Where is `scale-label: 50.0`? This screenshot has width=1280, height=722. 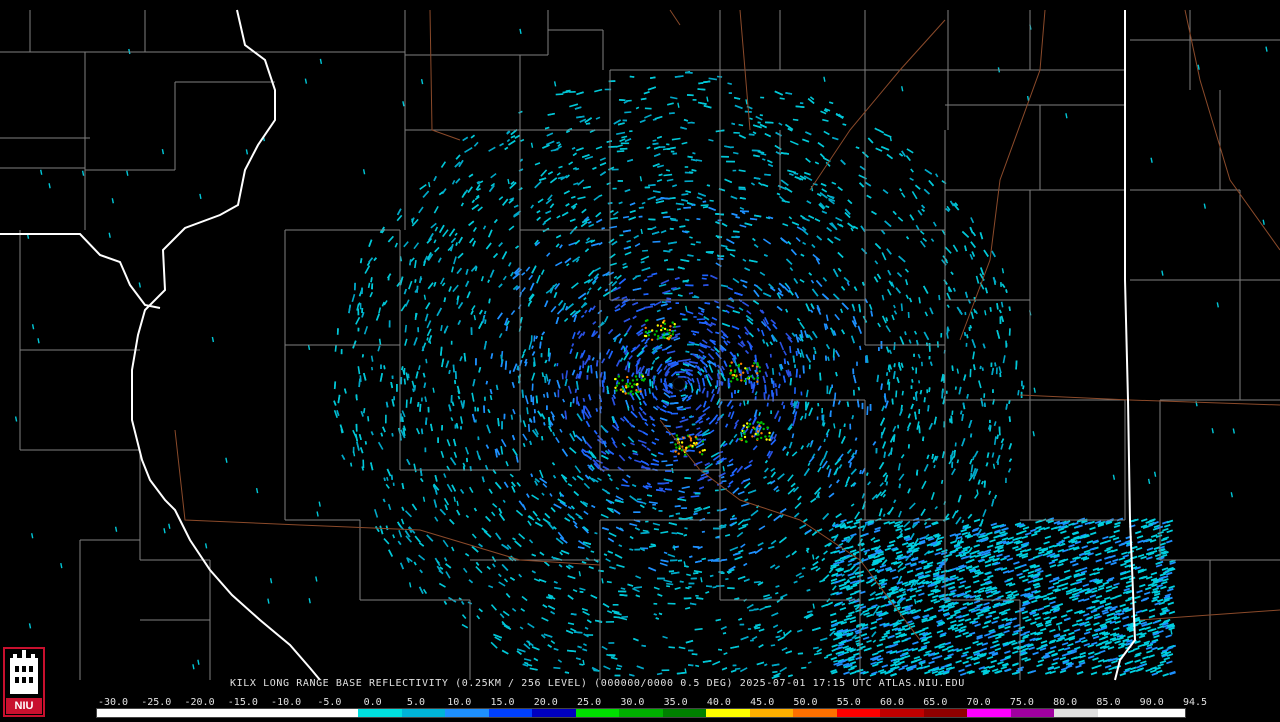
scale-label: 50.0 is located at coordinates (805, 702).